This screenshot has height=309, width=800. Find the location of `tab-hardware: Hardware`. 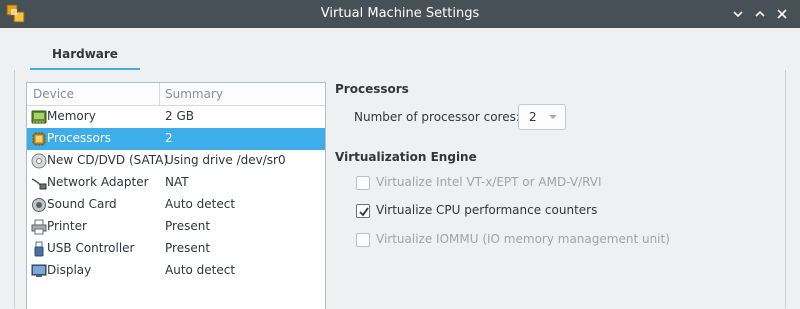

tab-hardware: Hardware is located at coordinates (85, 55).